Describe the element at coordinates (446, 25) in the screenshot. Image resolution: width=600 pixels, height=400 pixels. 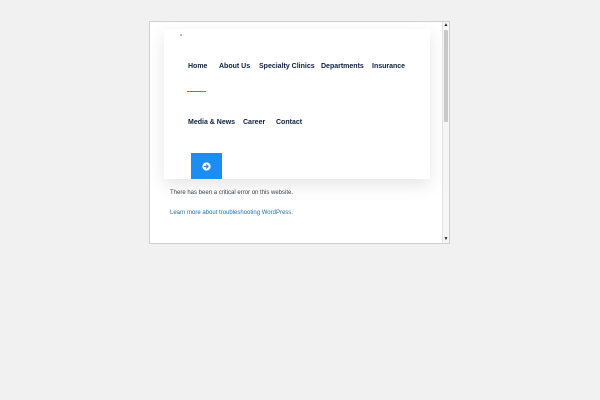
I see `scroll-up-arrow-icon: ▲` at that location.